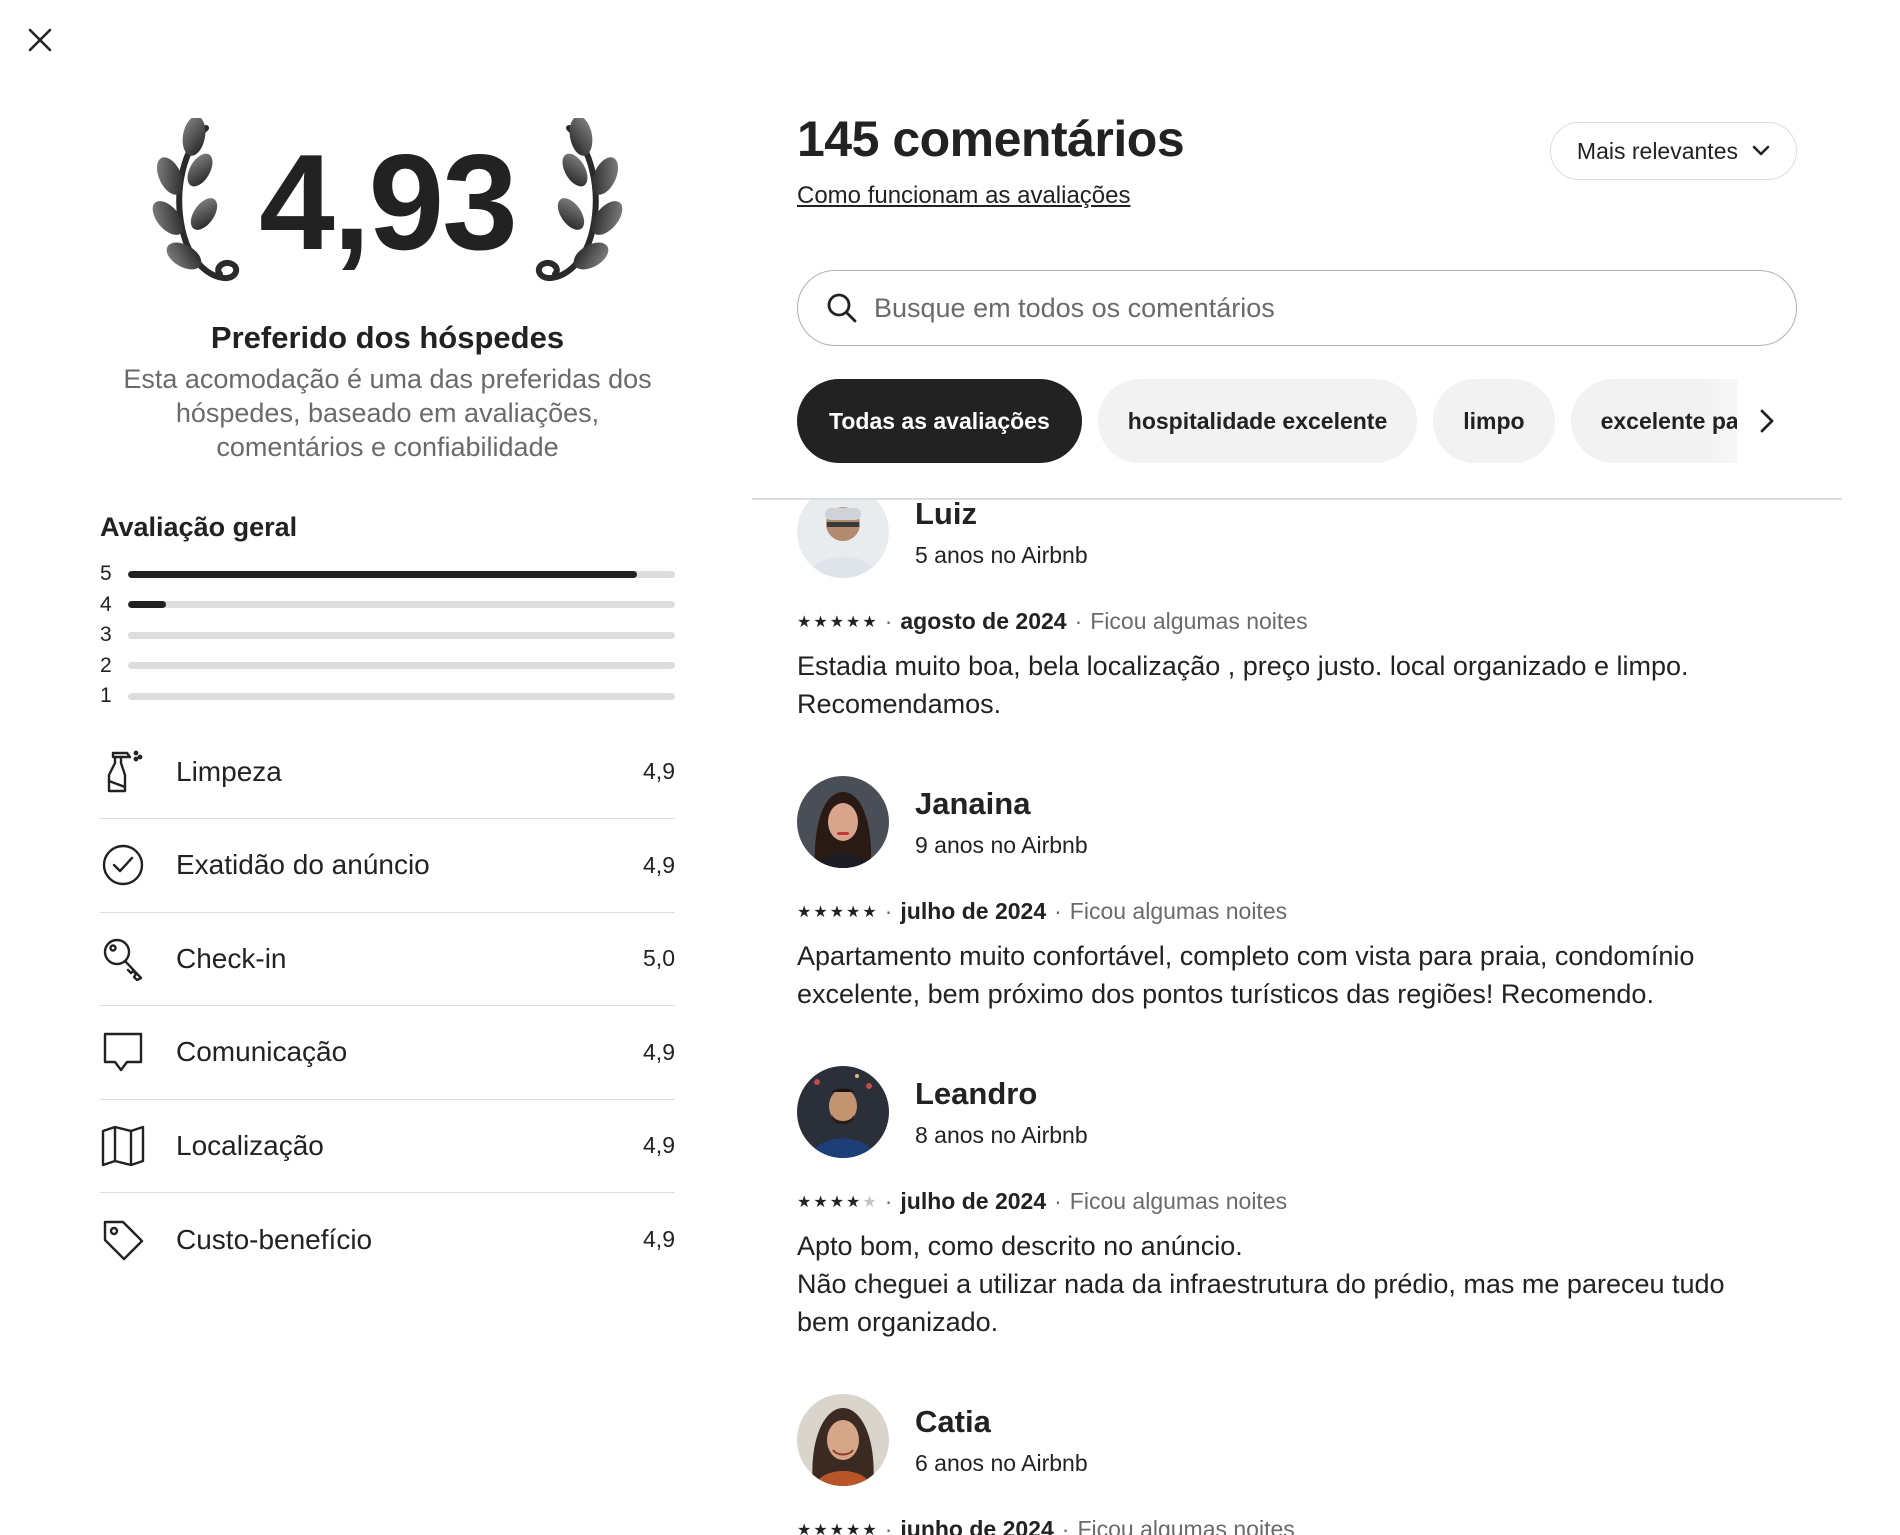 This screenshot has width=1900, height=1535. Describe the element at coordinates (387, 1146) in the screenshot. I see `category-row-location: Localização 4,9` at that location.